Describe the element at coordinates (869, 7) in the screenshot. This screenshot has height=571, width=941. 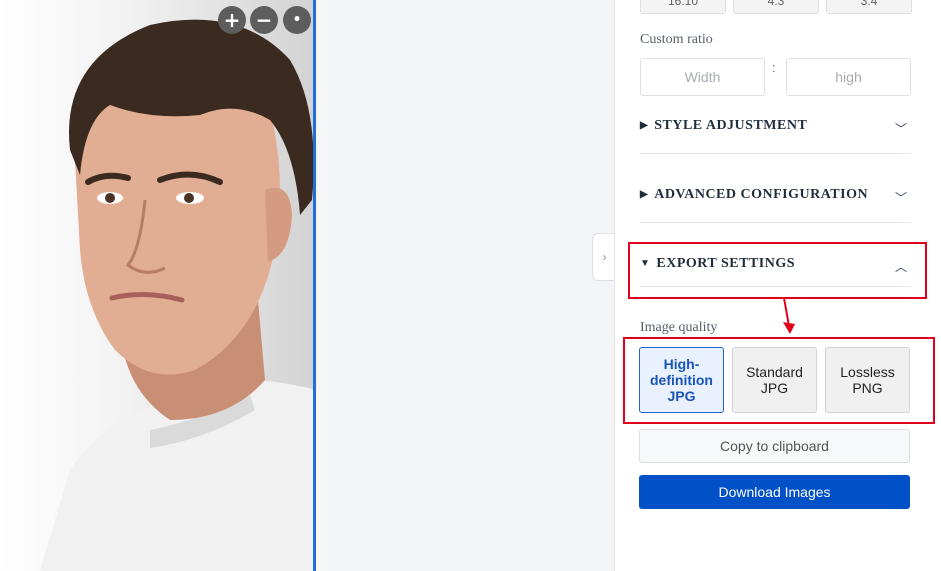
I see `ratio-button: 3:4` at that location.